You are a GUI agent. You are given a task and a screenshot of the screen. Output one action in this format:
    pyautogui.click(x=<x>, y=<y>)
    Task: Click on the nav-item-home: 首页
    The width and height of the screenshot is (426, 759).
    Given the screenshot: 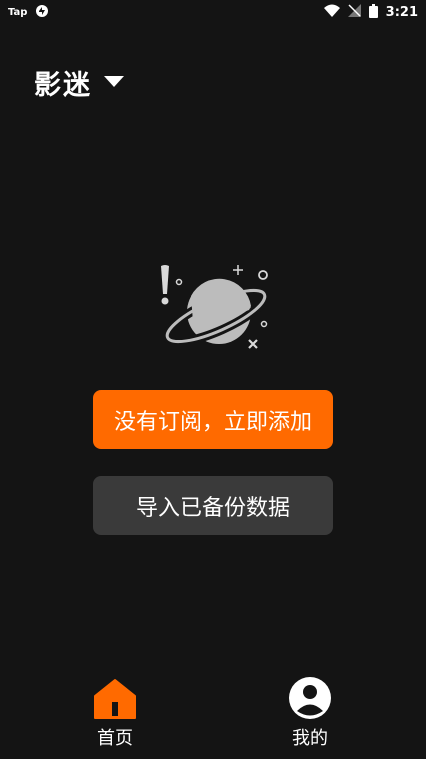 What is the action you would take?
    pyautogui.click(x=115, y=713)
    